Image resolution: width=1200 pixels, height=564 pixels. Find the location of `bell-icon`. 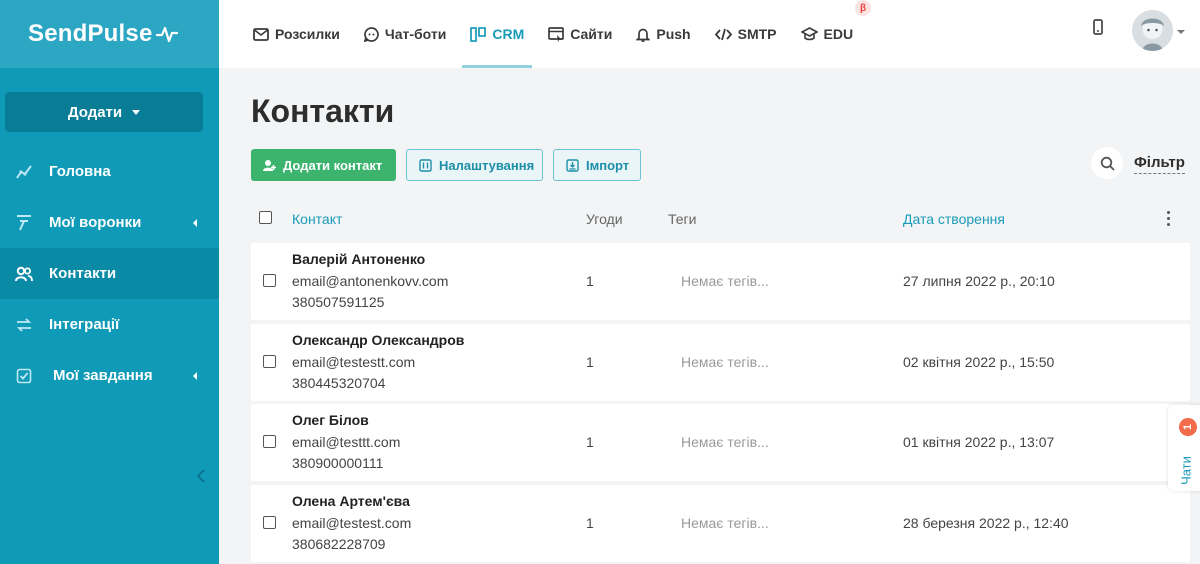

bell-icon is located at coordinates (643, 34).